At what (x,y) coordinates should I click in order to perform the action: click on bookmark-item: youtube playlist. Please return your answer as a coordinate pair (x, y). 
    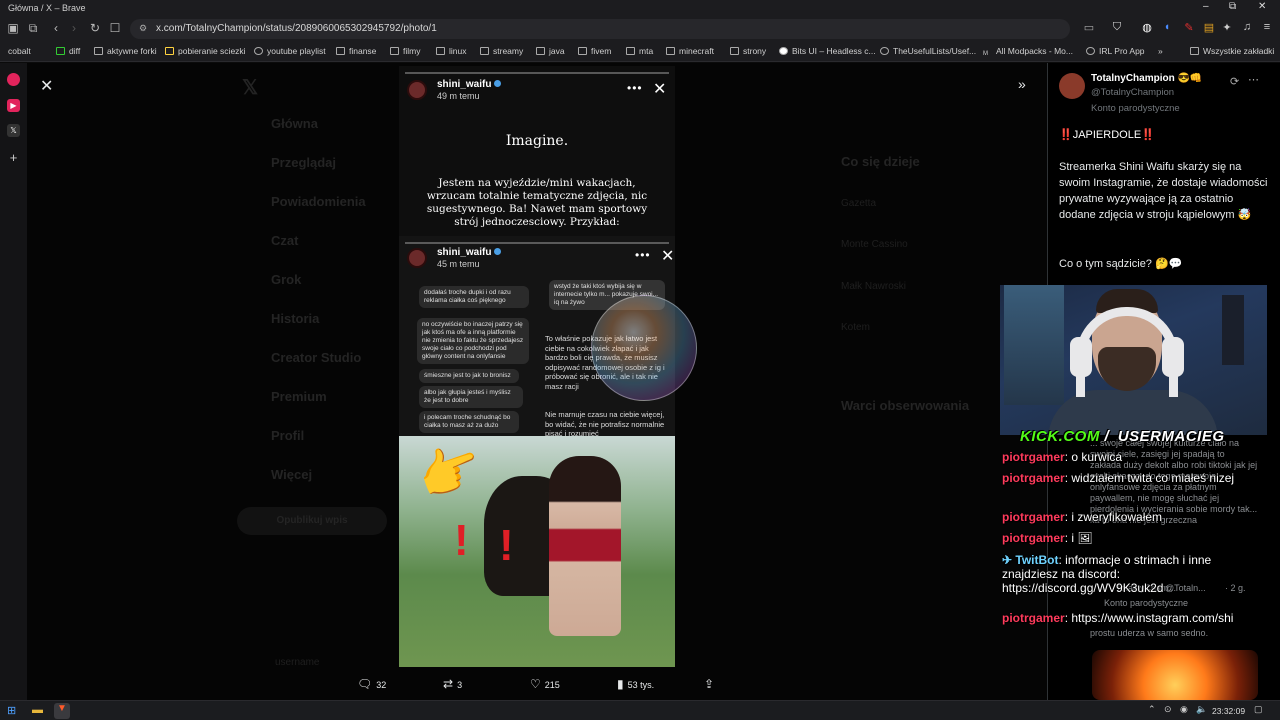
    Looking at the image, I should click on (290, 51).